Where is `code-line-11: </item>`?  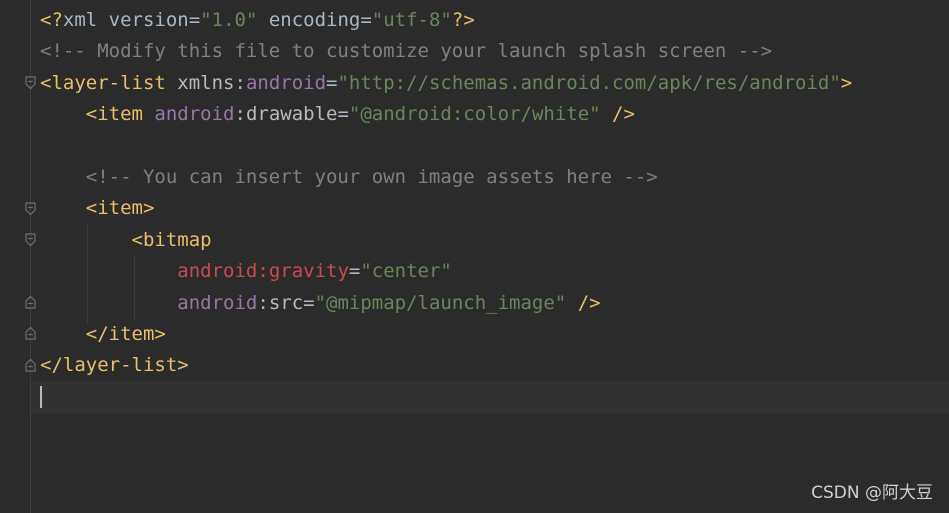
code-line-11: </item> is located at coordinates (494, 334).